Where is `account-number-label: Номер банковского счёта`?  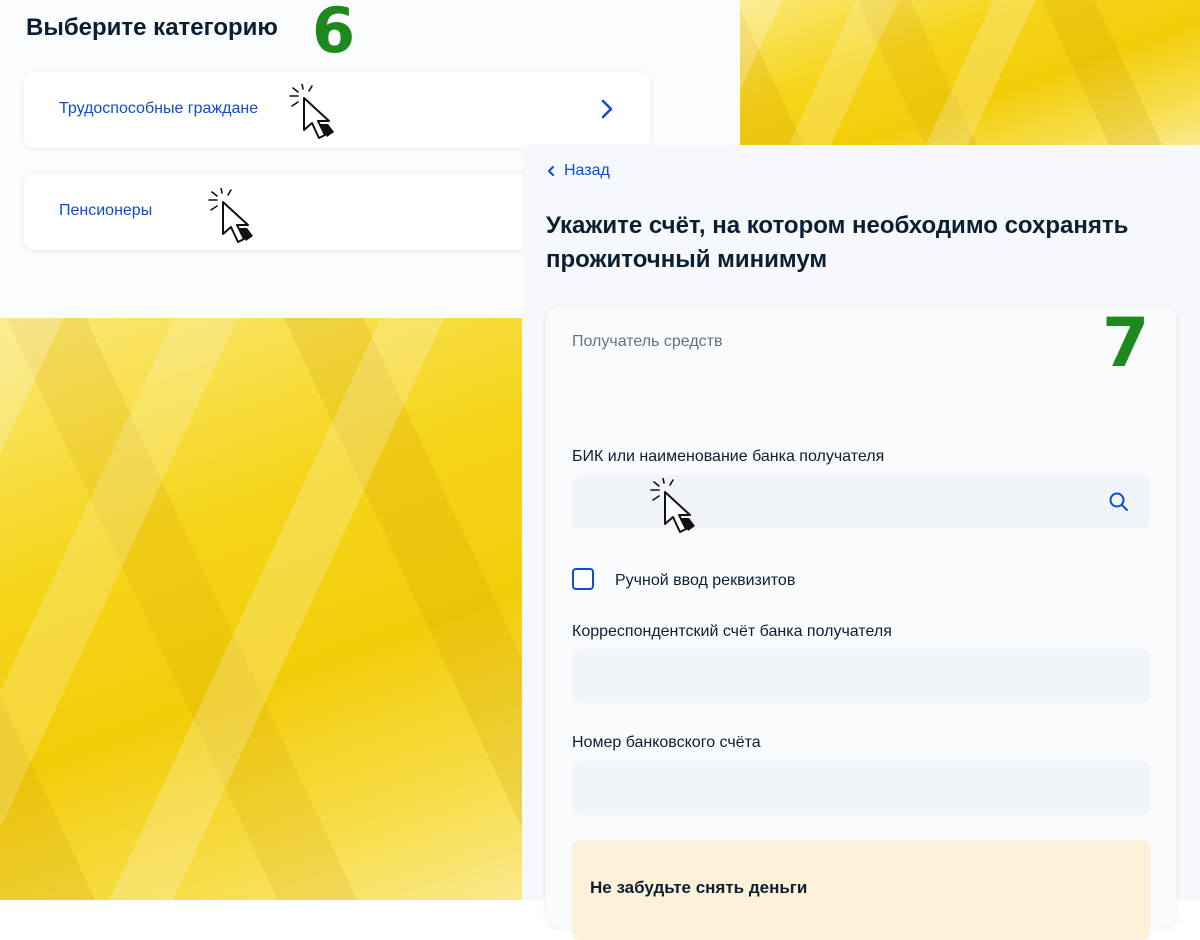
account-number-label: Номер банковского счёта is located at coordinates (666, 742).